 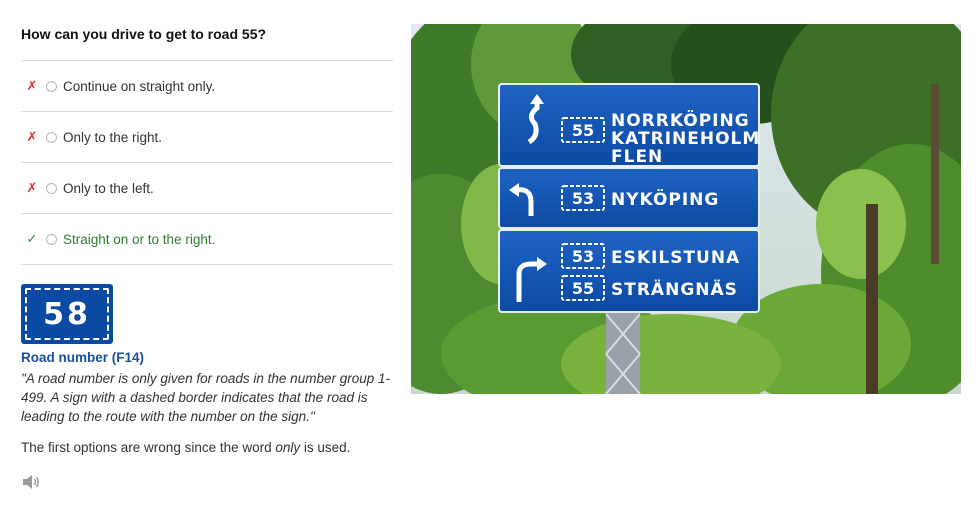 What do you see at coordinates (675, 258) in the screenshot?
I see `destination: ESKILSTUNA` at bounding box center [675, 258].